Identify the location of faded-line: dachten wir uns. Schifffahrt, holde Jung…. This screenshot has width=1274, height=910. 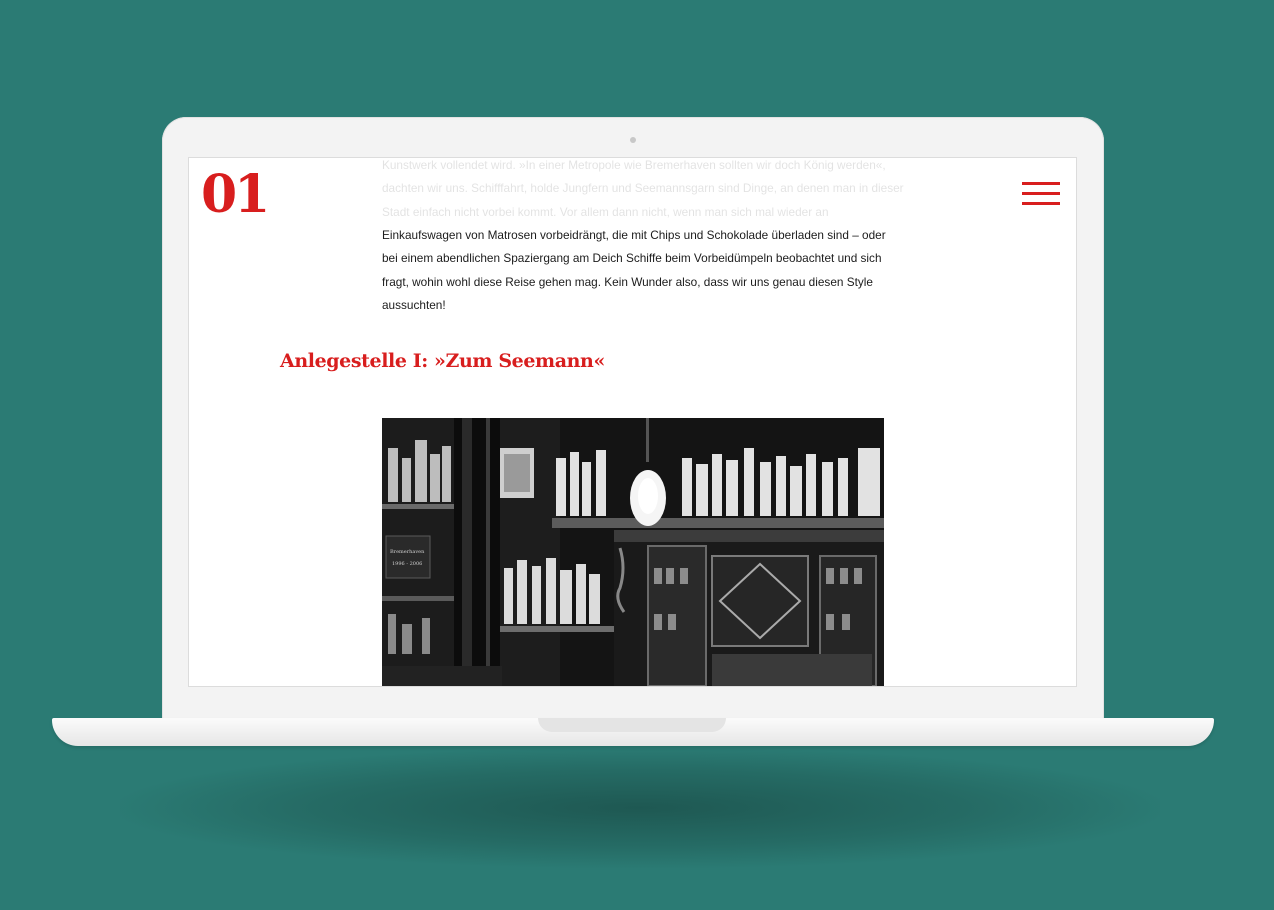
(643, 188).